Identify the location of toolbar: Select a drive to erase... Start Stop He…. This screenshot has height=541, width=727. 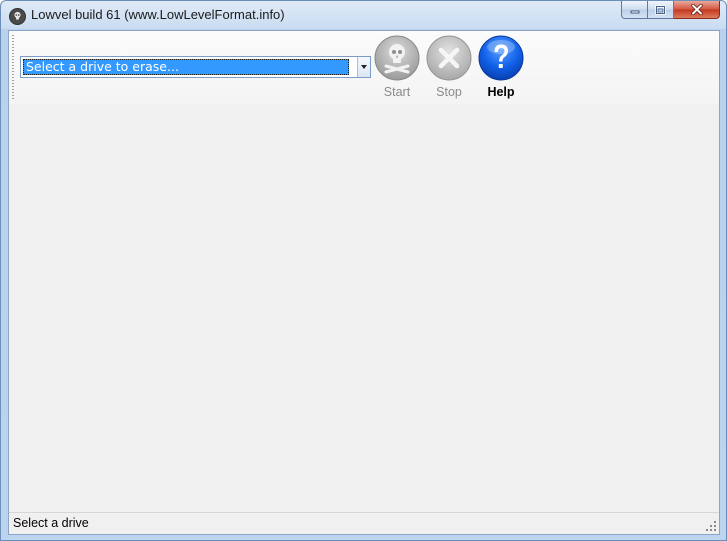
(364, 67).